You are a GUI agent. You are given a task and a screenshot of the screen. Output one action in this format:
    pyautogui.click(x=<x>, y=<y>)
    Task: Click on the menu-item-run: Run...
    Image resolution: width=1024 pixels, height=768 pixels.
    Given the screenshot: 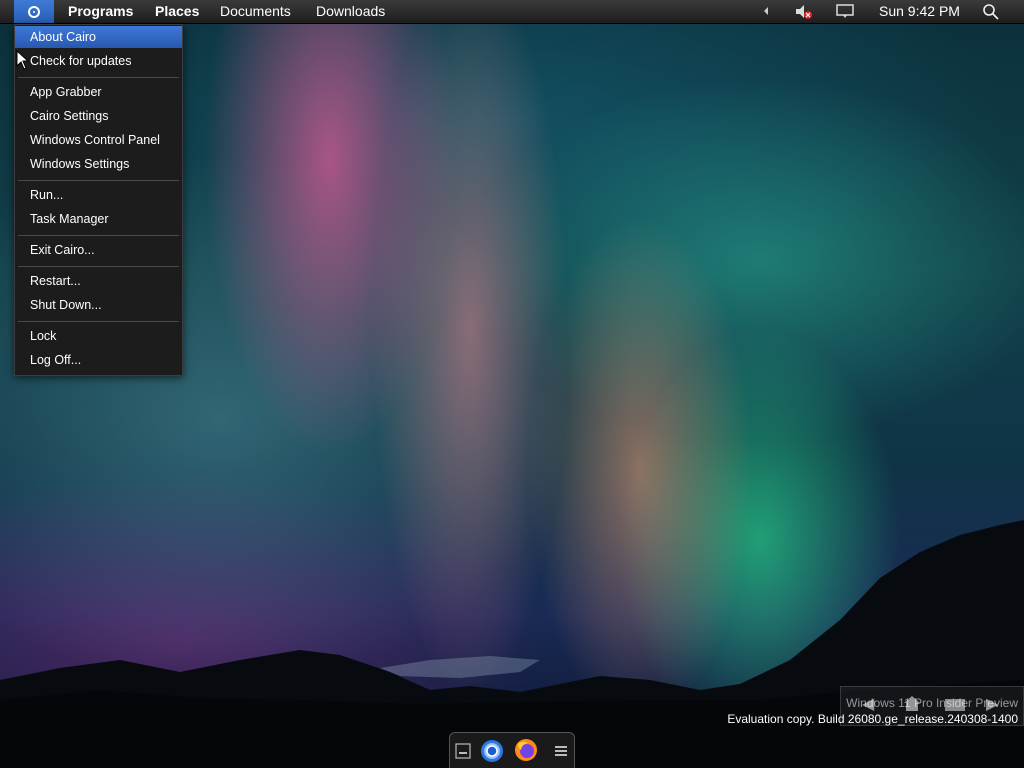 What is the action you would take?
    pyautogui.click(x=98, y=195)
    